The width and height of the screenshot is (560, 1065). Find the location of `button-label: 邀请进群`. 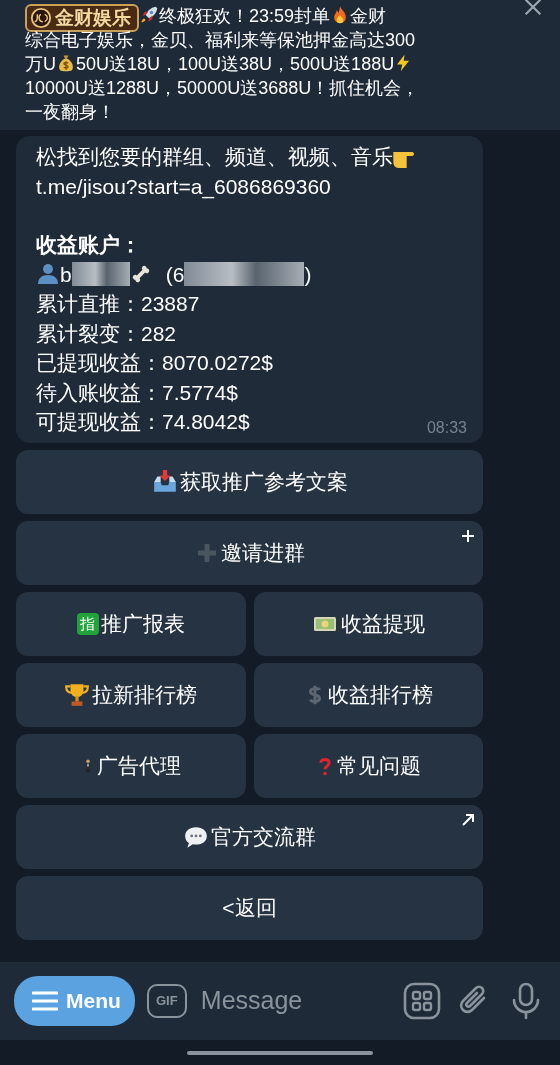

button-label: 邀请进群 is located at coordinates (262, 552).